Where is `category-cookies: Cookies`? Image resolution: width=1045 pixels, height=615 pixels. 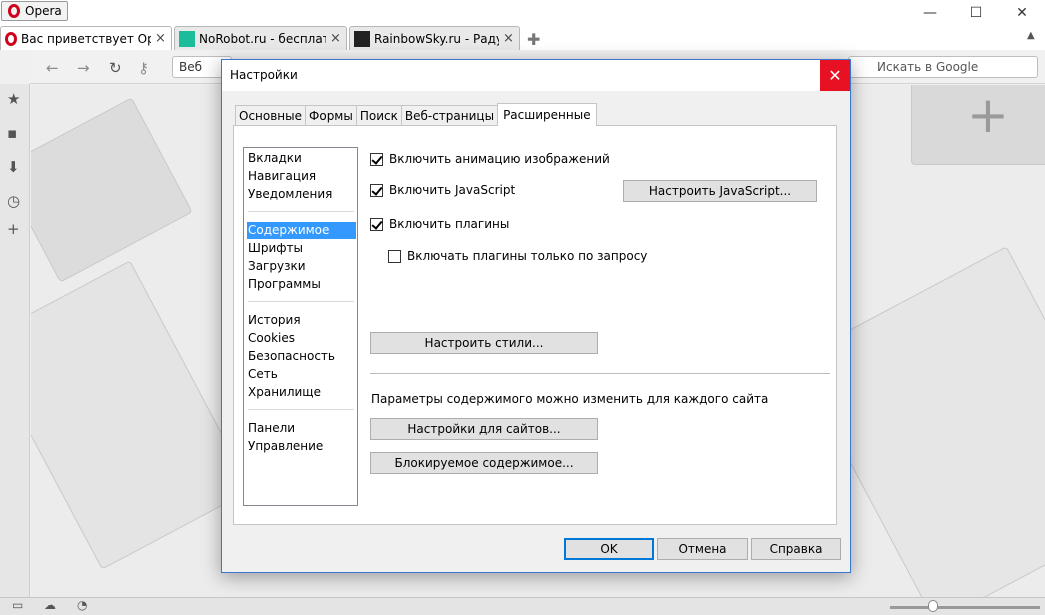
category-cookies: Cookies is located at coordinates (301, 338).